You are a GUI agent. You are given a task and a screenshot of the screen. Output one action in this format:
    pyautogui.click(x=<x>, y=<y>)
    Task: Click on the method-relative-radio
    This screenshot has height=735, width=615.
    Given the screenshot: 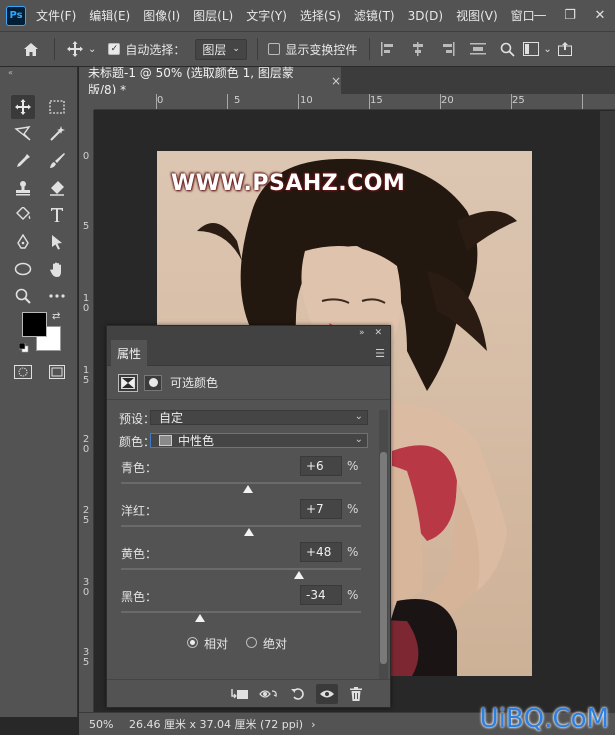 What is the action you would take?
    pyautogui.click(x=192, y=642)
    